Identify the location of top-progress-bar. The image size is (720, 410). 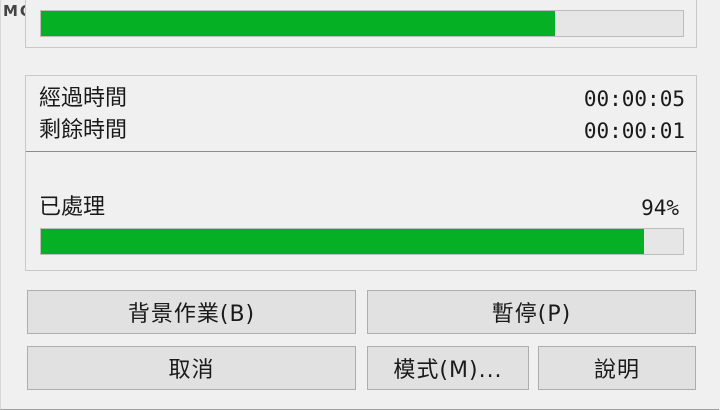
(362, 23).